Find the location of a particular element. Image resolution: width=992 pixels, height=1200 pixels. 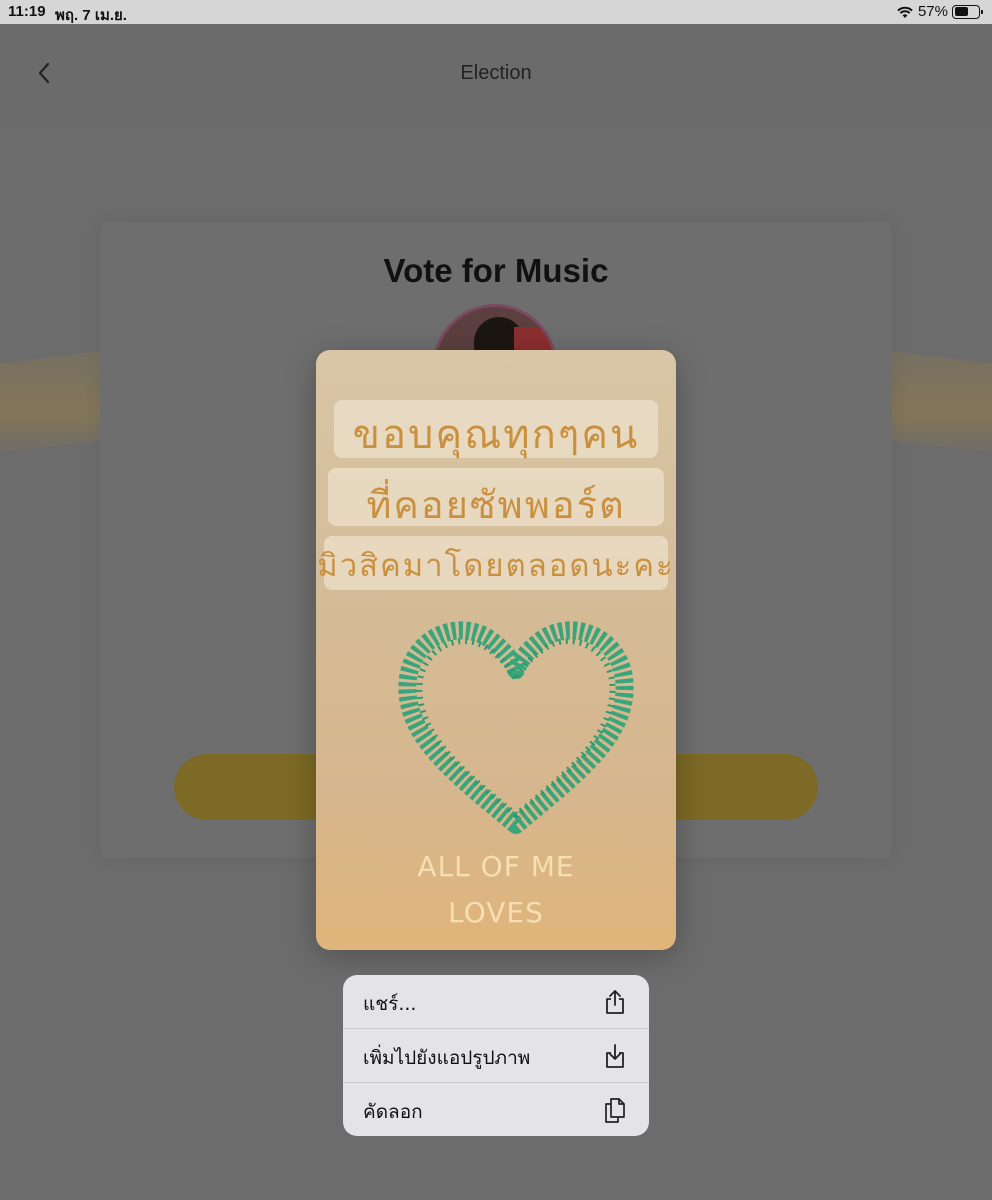

share-icon is located at coordinates (615, 1002).